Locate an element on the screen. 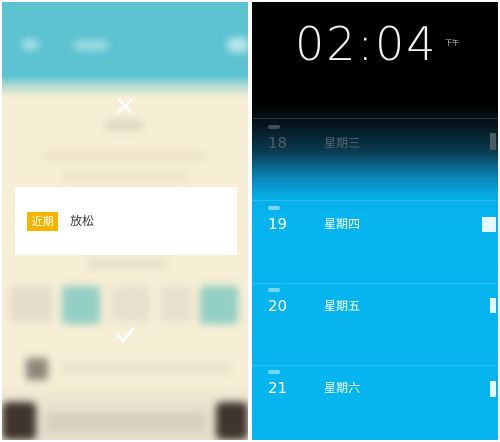 The width and height of the screenshot is (500, 442). recent-badge: 近期 is located at coordinates (42, 221).